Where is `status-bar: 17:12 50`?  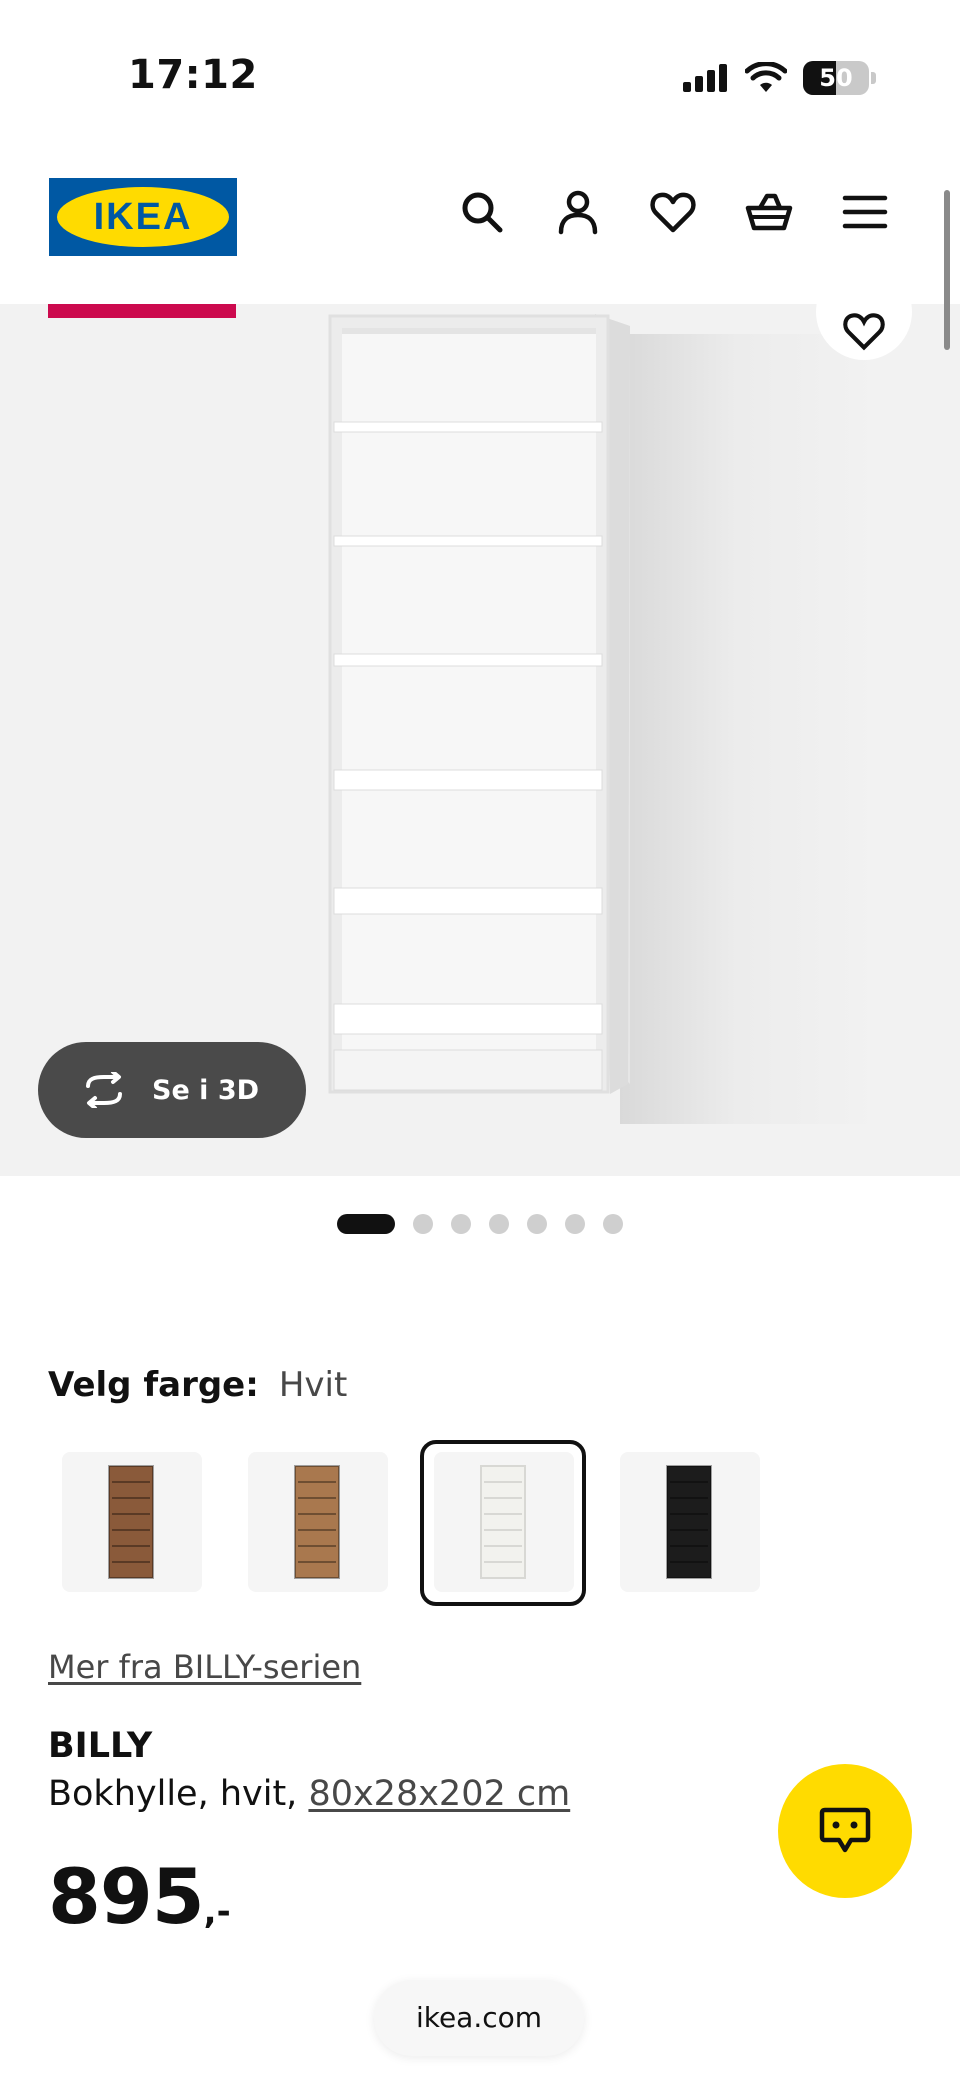 status-bar: 17:12 50 is located at coordinates (480, 75).